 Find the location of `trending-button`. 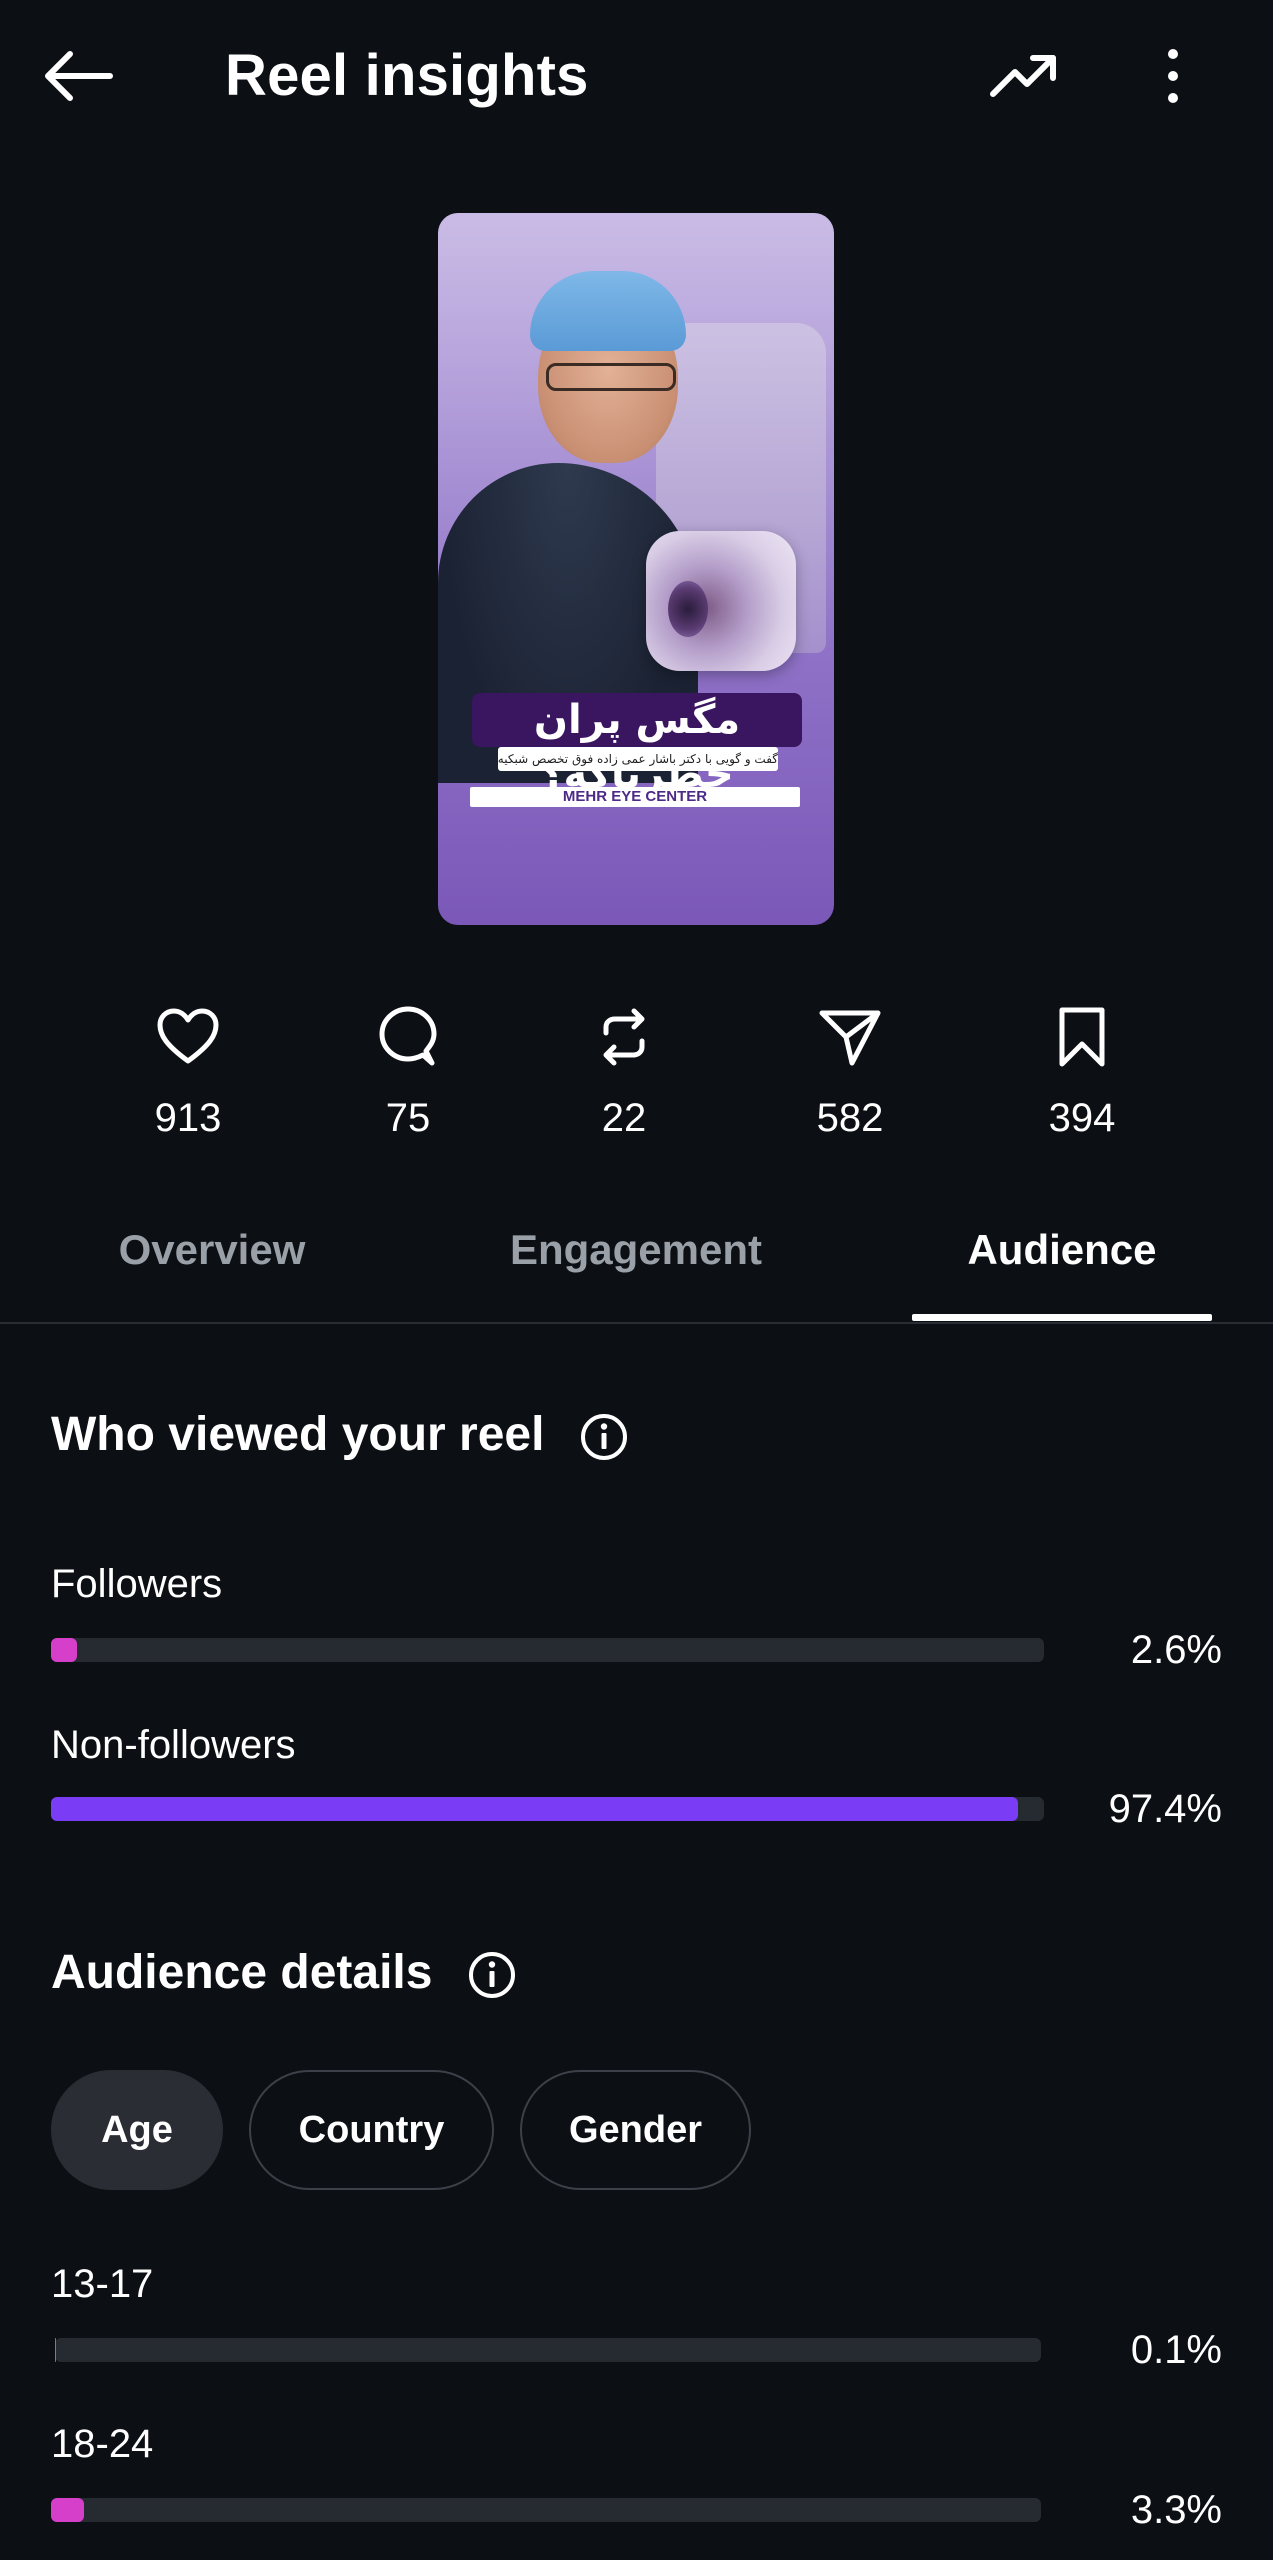

trending-button is located at coordinates (1025, 76).